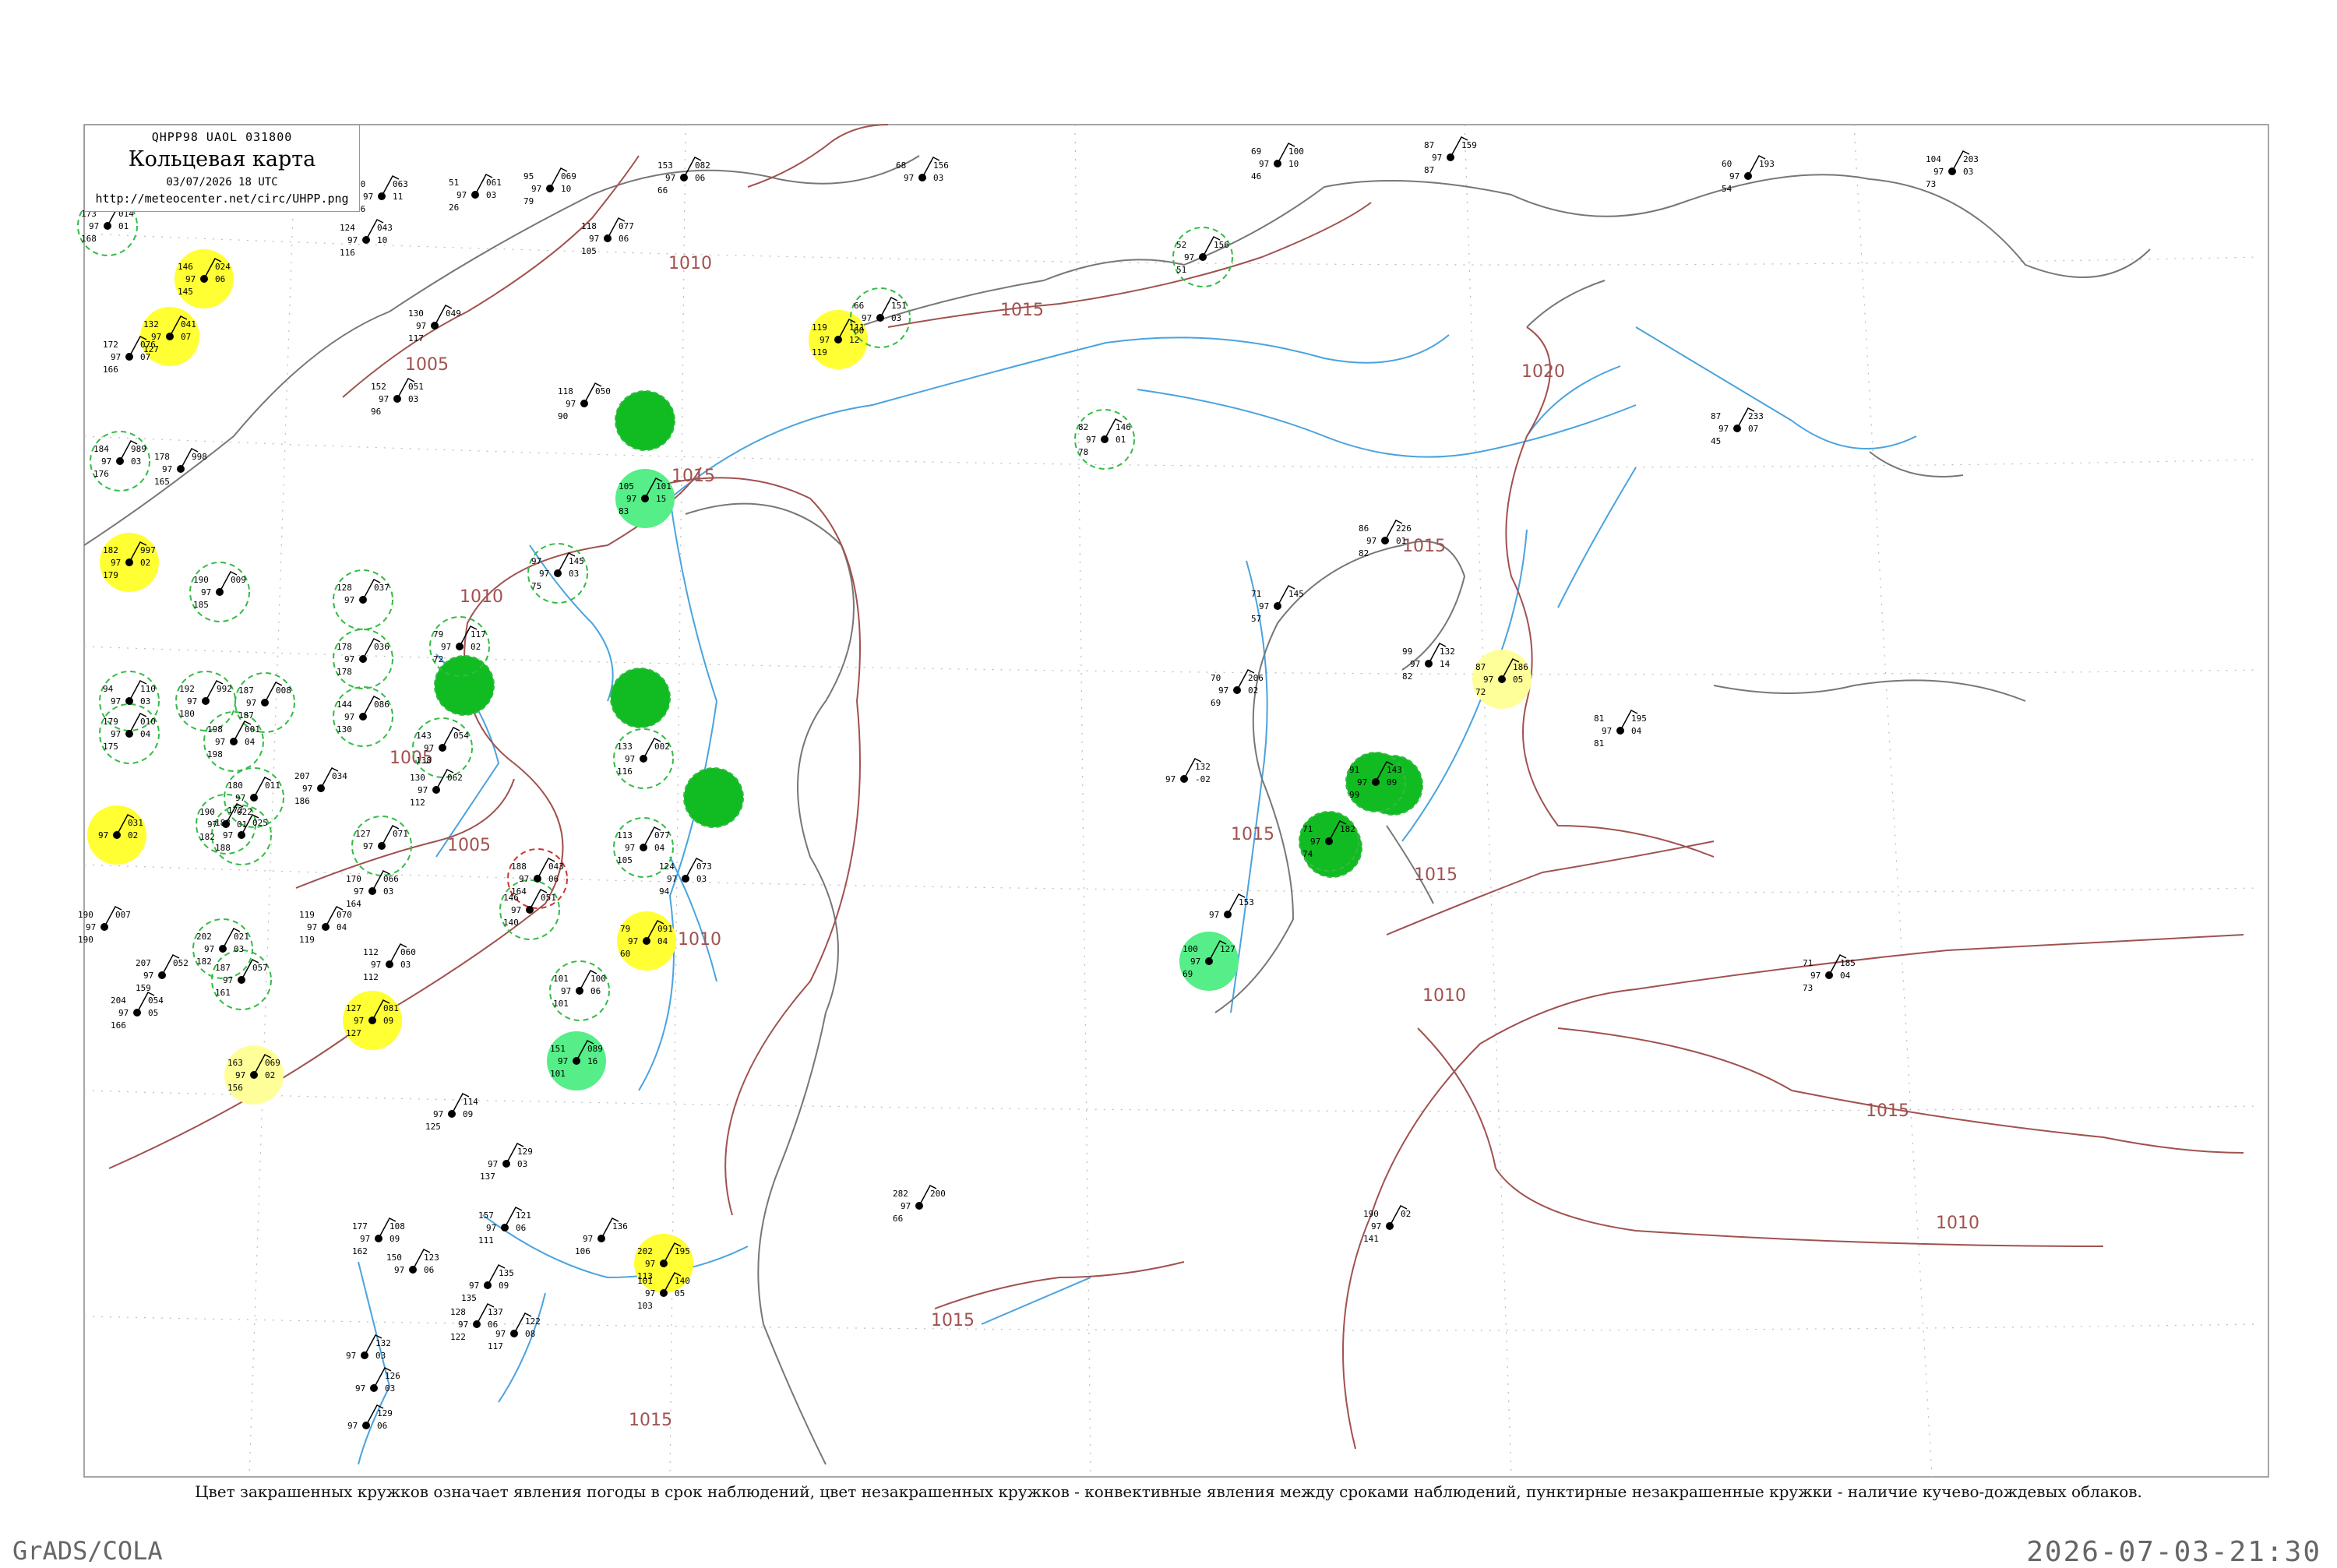  What do you see at coordinates (1550, 888) in the screenshot?
I see `isobar-1015-east` at bounding box center [1550, 888].